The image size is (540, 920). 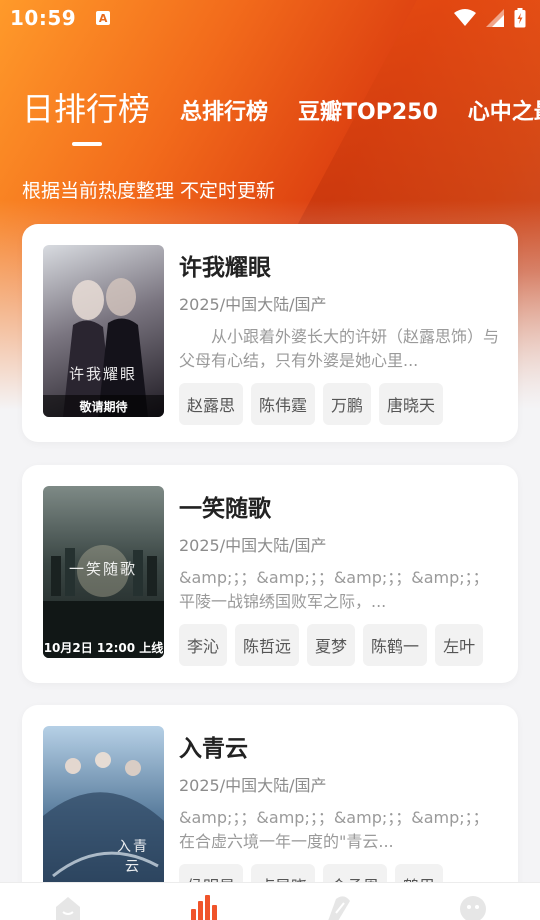 What do you see at coordinates (103, 812) in the screenshot?
I see `poster-image: 入青云` at bounding box center [103, 812].